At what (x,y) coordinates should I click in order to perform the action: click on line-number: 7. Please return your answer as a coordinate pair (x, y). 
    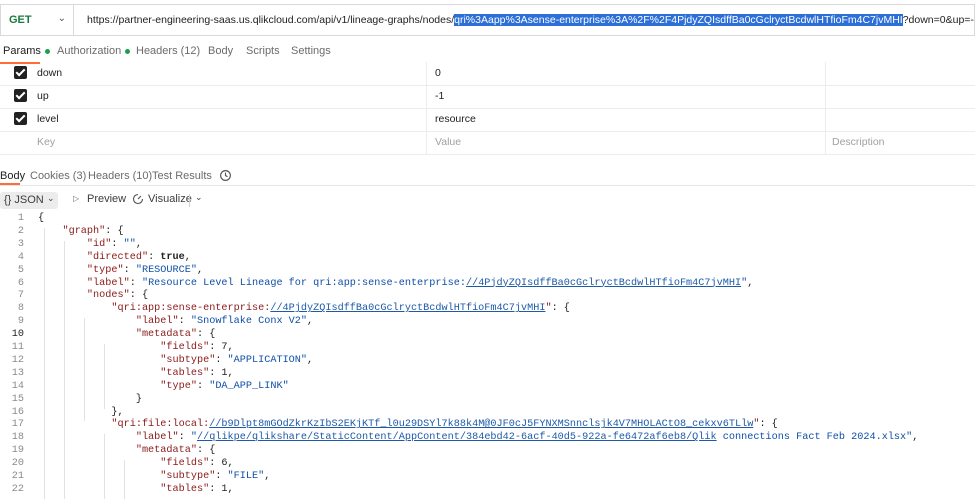
    Looking at the image, I should click on (20, 296).